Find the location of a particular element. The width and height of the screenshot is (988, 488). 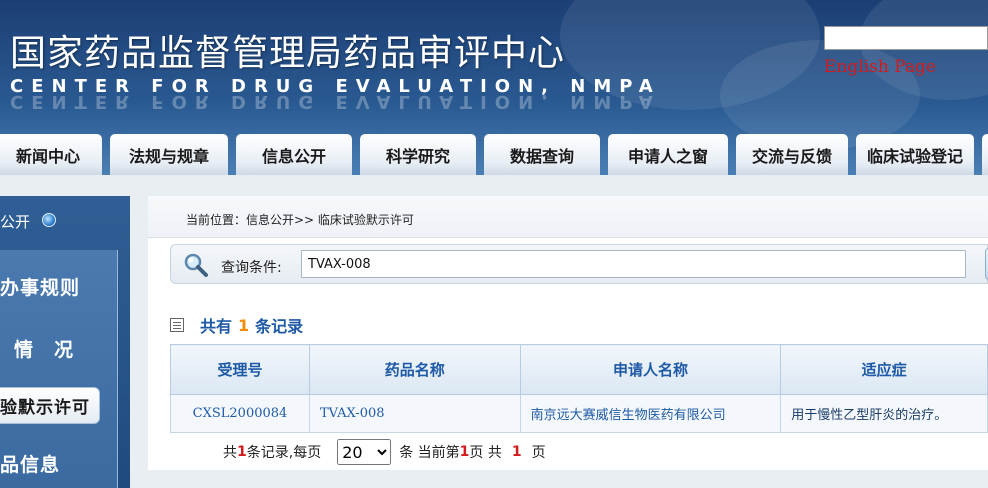

cell-drug-name: TVAX-008 is located at coordinates (414, 413).